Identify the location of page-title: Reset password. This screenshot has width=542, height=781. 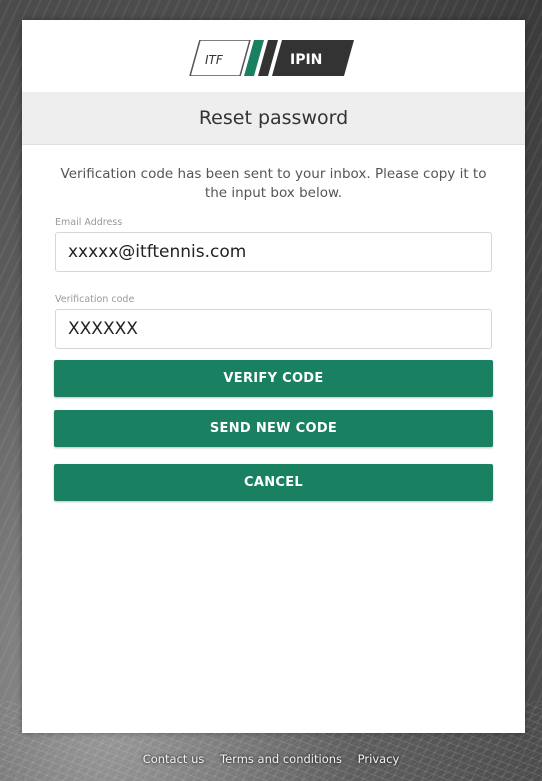
(273, 118).